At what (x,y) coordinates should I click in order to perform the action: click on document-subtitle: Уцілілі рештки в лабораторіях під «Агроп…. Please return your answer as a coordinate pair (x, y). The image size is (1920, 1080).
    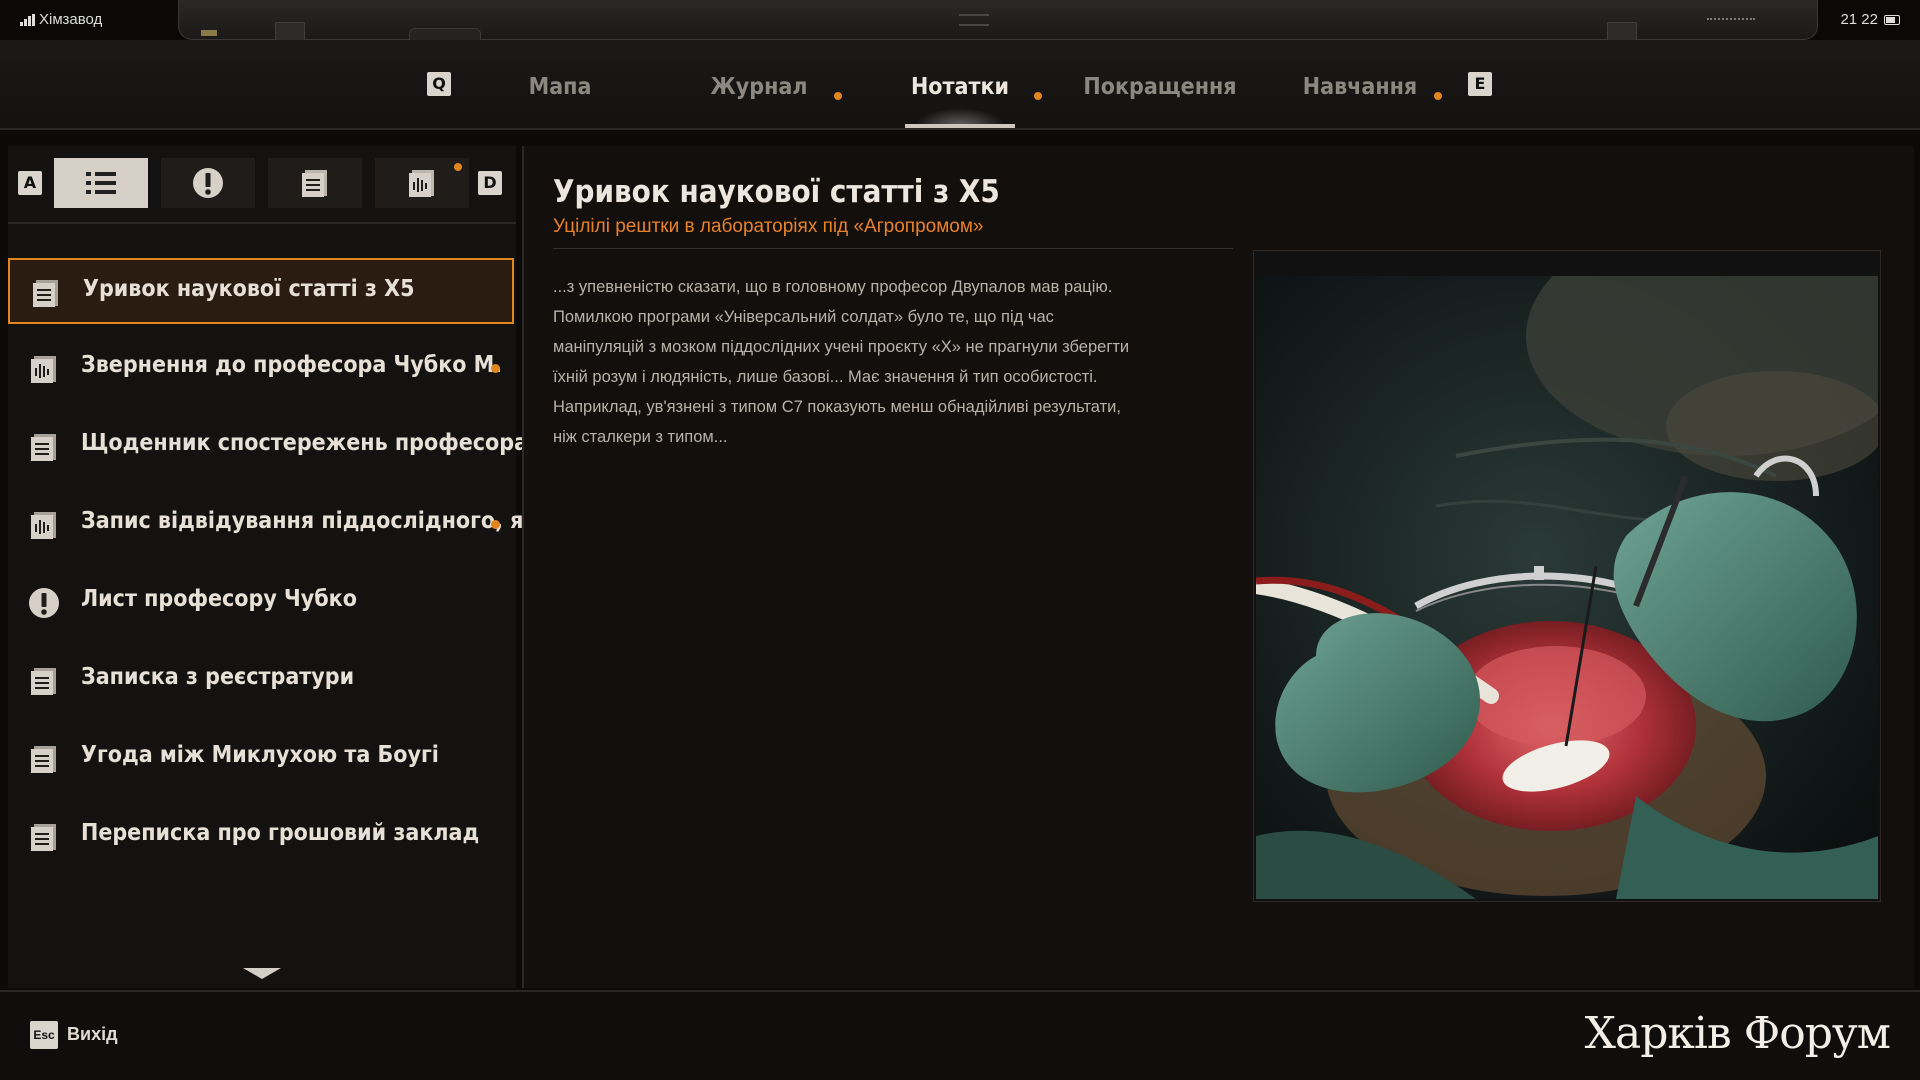
    Looking at the image, I should click on (768, 226).